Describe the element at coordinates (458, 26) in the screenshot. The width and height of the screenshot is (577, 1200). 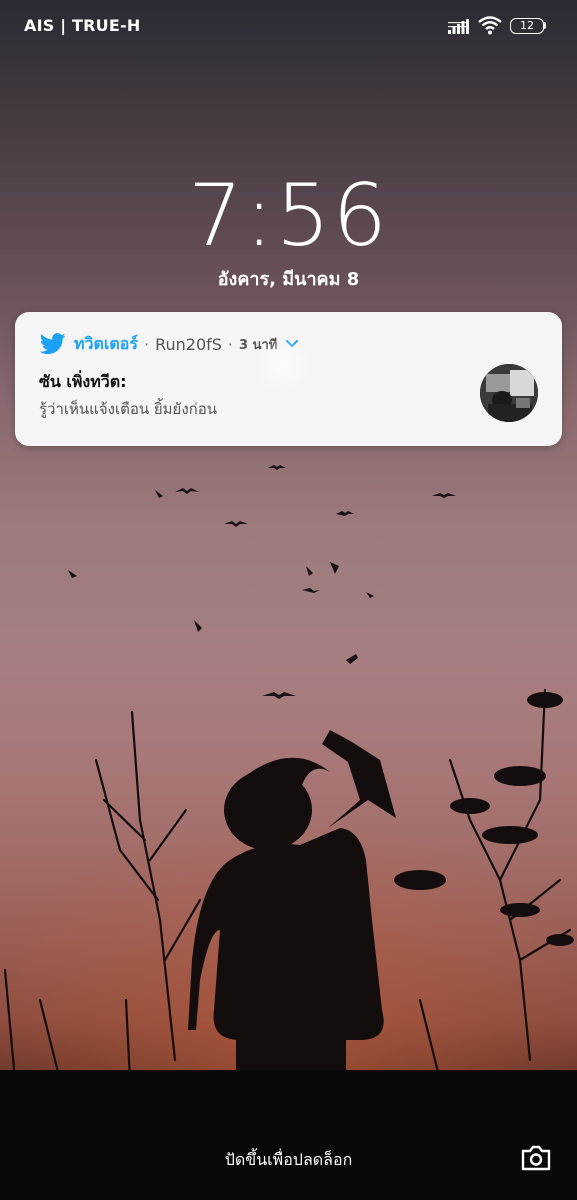
I see `signal-icon` at that location.